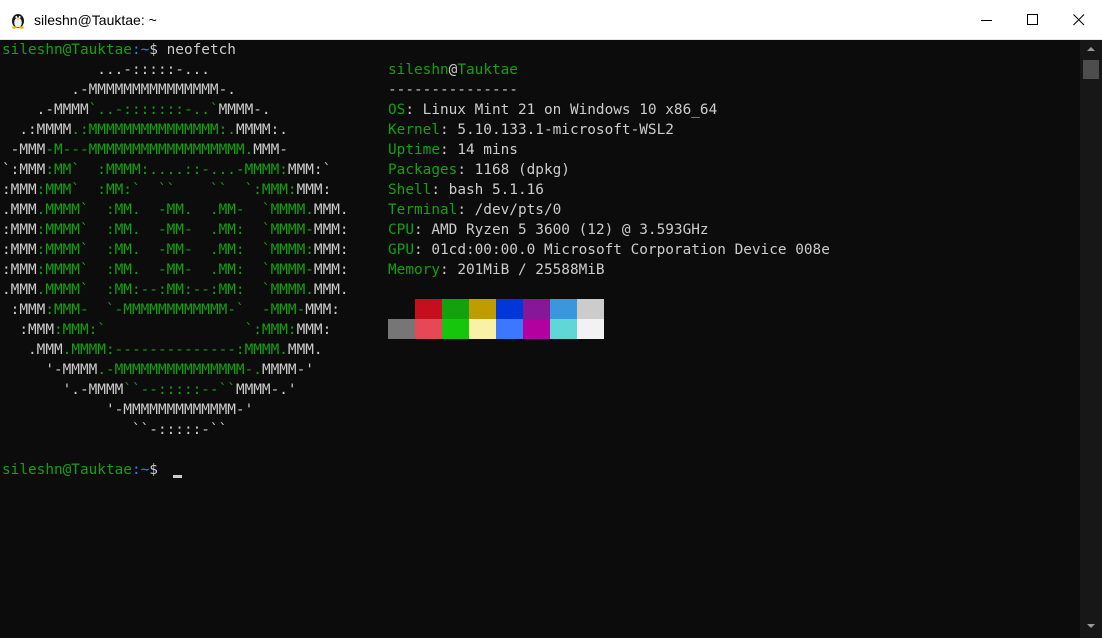 The width and height of the screenshot is (1102, 638). I want to click on logo-line: .MMM.MMMM` :MM:--:MM:--:MM: `MMMM.MMM., so click(175, 290).